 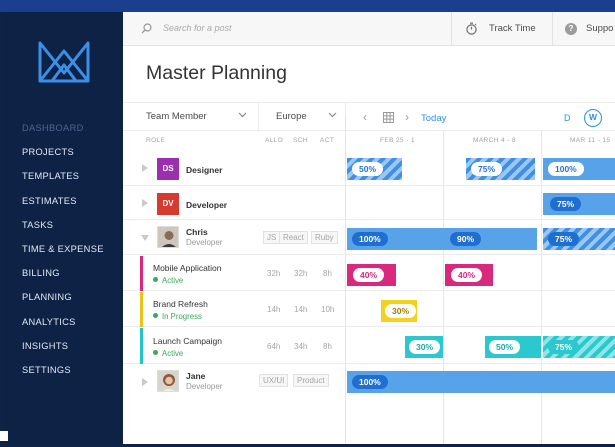 I want to click on project-name: Mobile Application, so click(x=187, y=268).